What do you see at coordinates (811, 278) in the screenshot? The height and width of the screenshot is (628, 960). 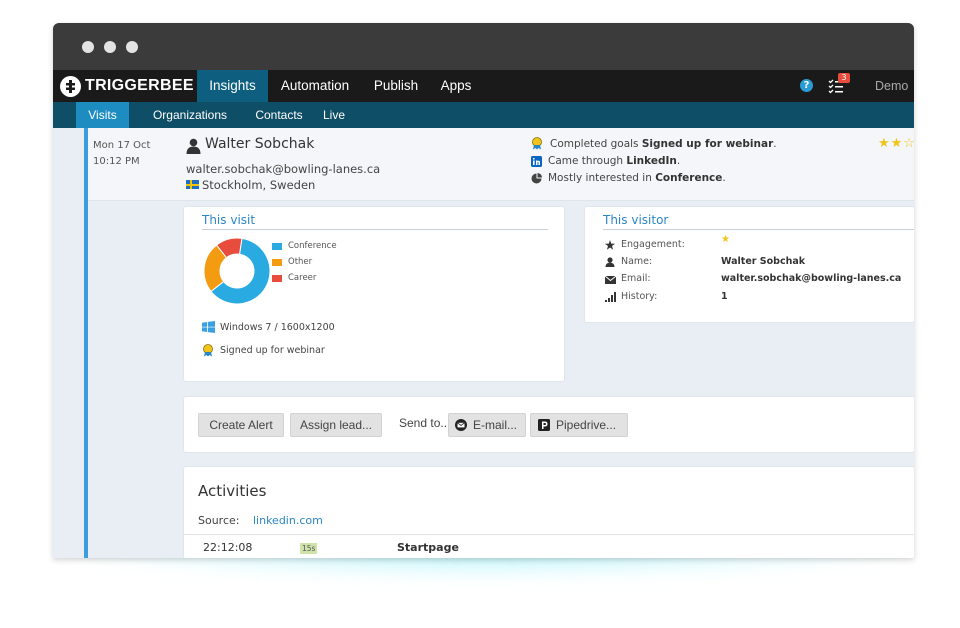 I see `email-value: walter.sobchak@bowling-lanes.ca` at bounding box center [811, 278].